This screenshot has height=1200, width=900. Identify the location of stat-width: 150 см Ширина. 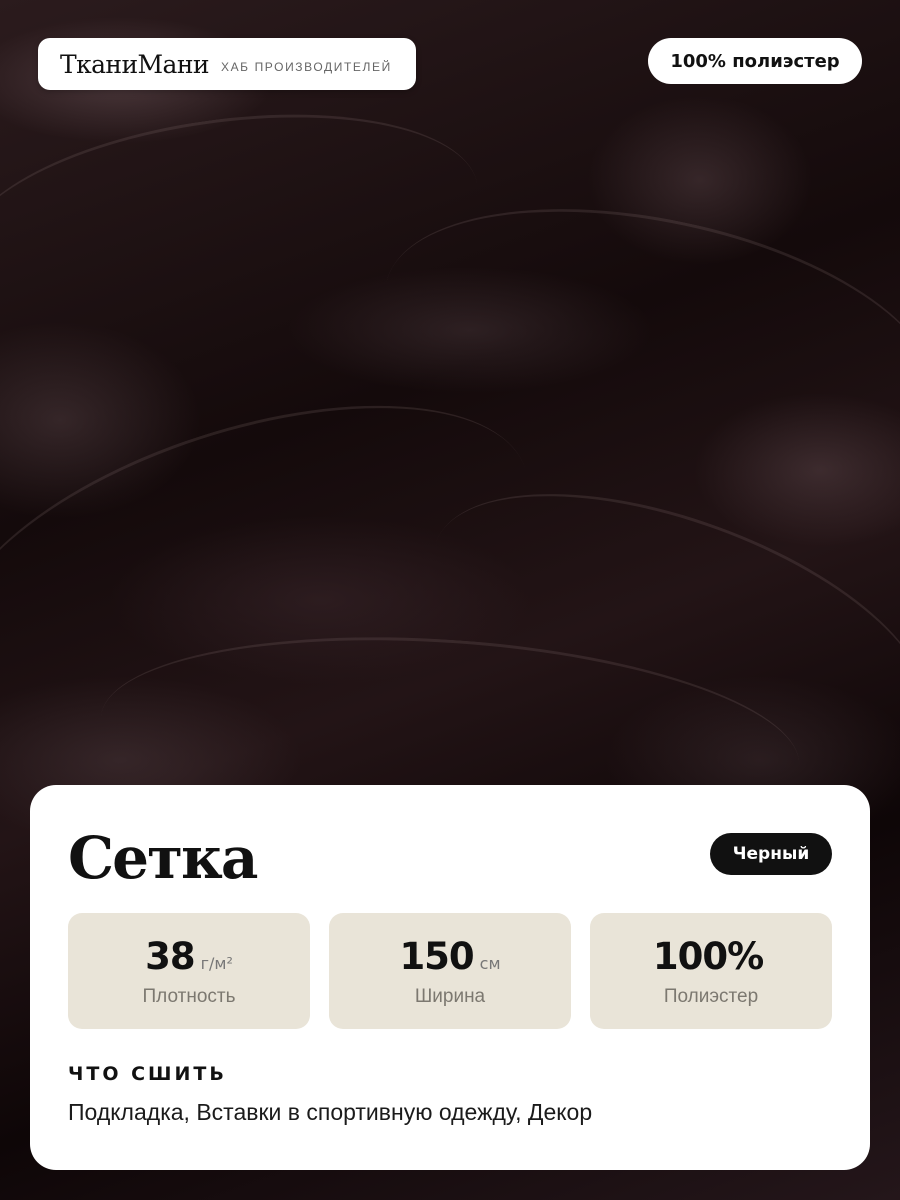
(450, 971).